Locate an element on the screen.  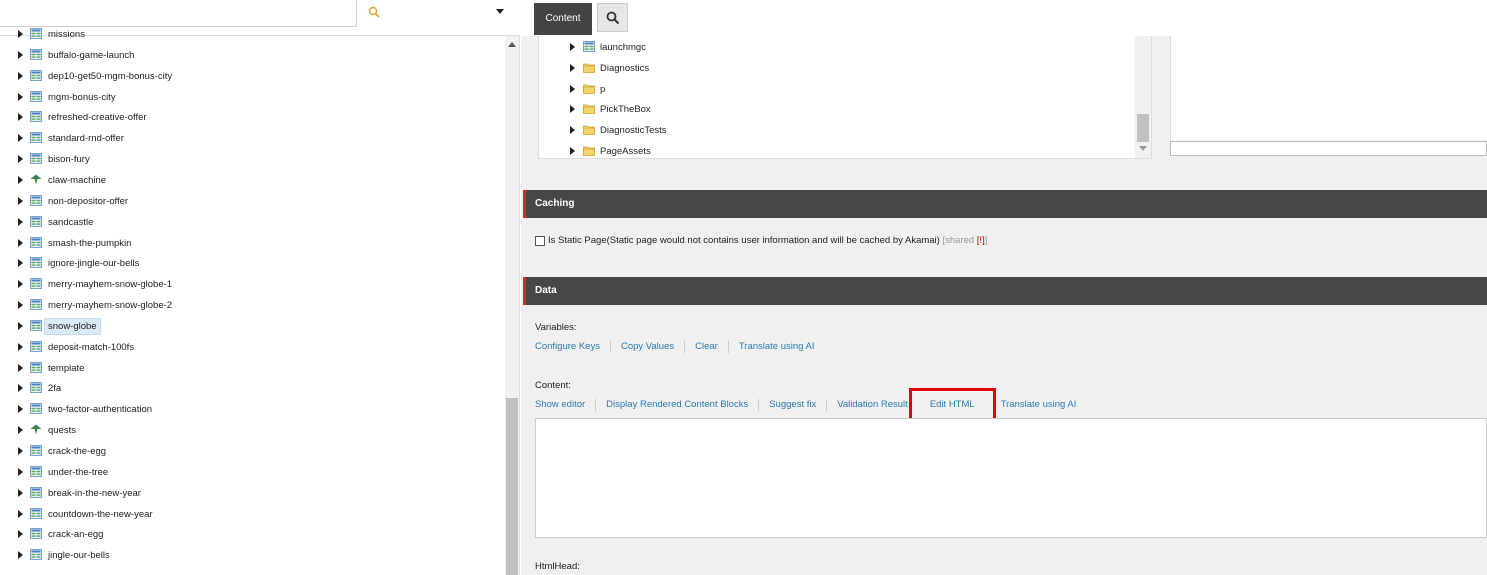
tree-item-label: standard-rnd-offer is located at coordinates (86, 138).